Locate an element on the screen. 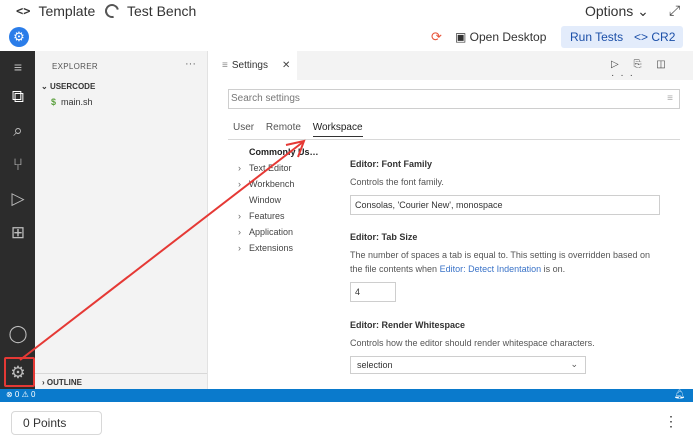 This screenshot has height=441, width=693. detect-indentation-link: Editor: Detect Indentation is located at coordinates (491, 269).